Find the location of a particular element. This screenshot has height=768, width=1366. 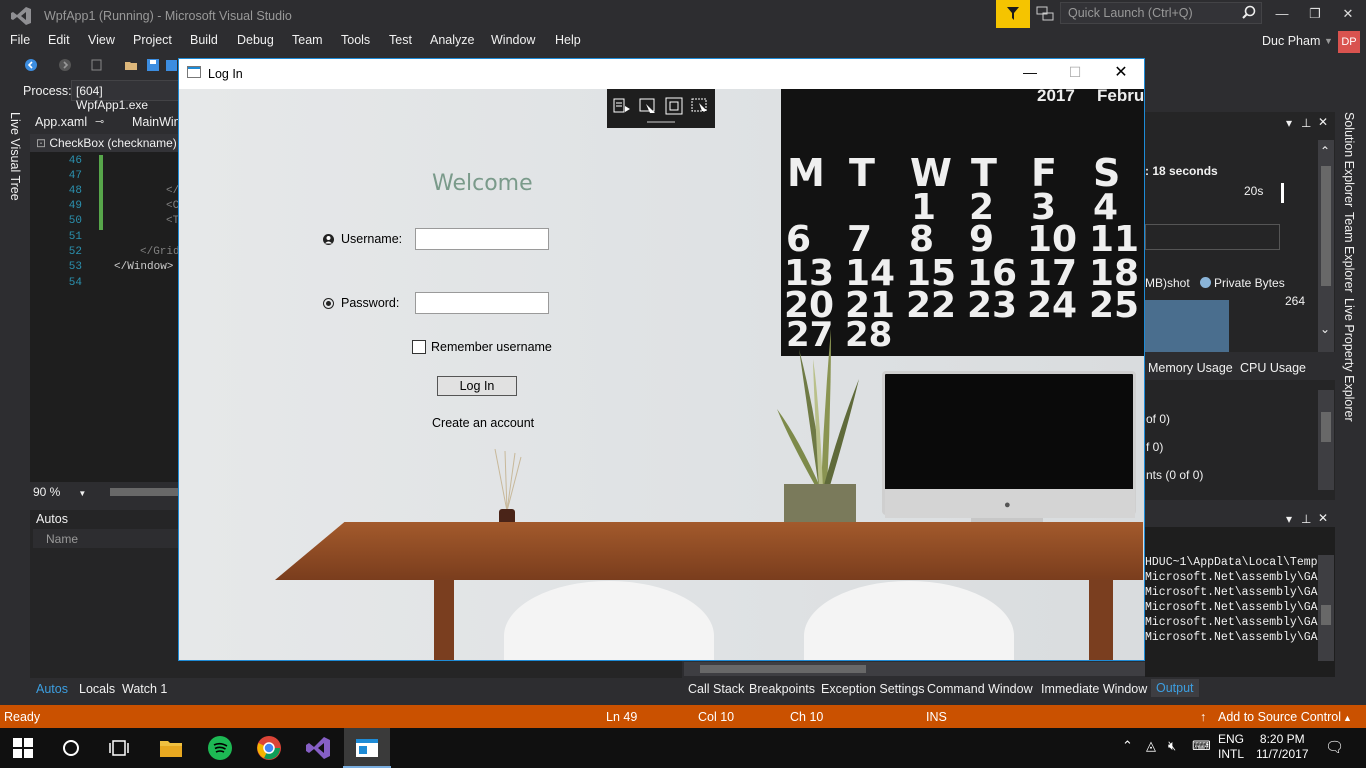

chrome-icon is located at coordinates (269, 748).